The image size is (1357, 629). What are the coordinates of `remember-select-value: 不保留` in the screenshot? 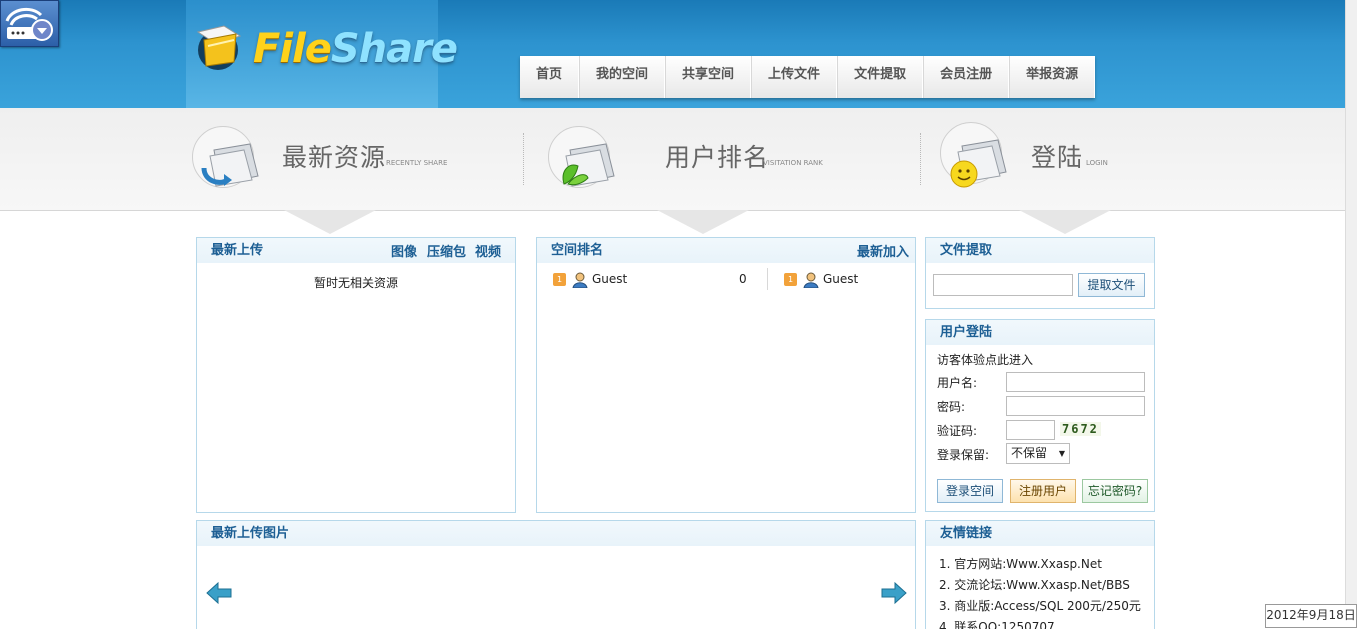 It's located at (1029, 453).